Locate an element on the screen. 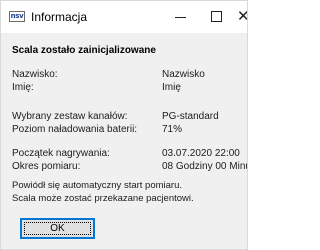  ok-button-label: OK is located at coordinates (57, 228).